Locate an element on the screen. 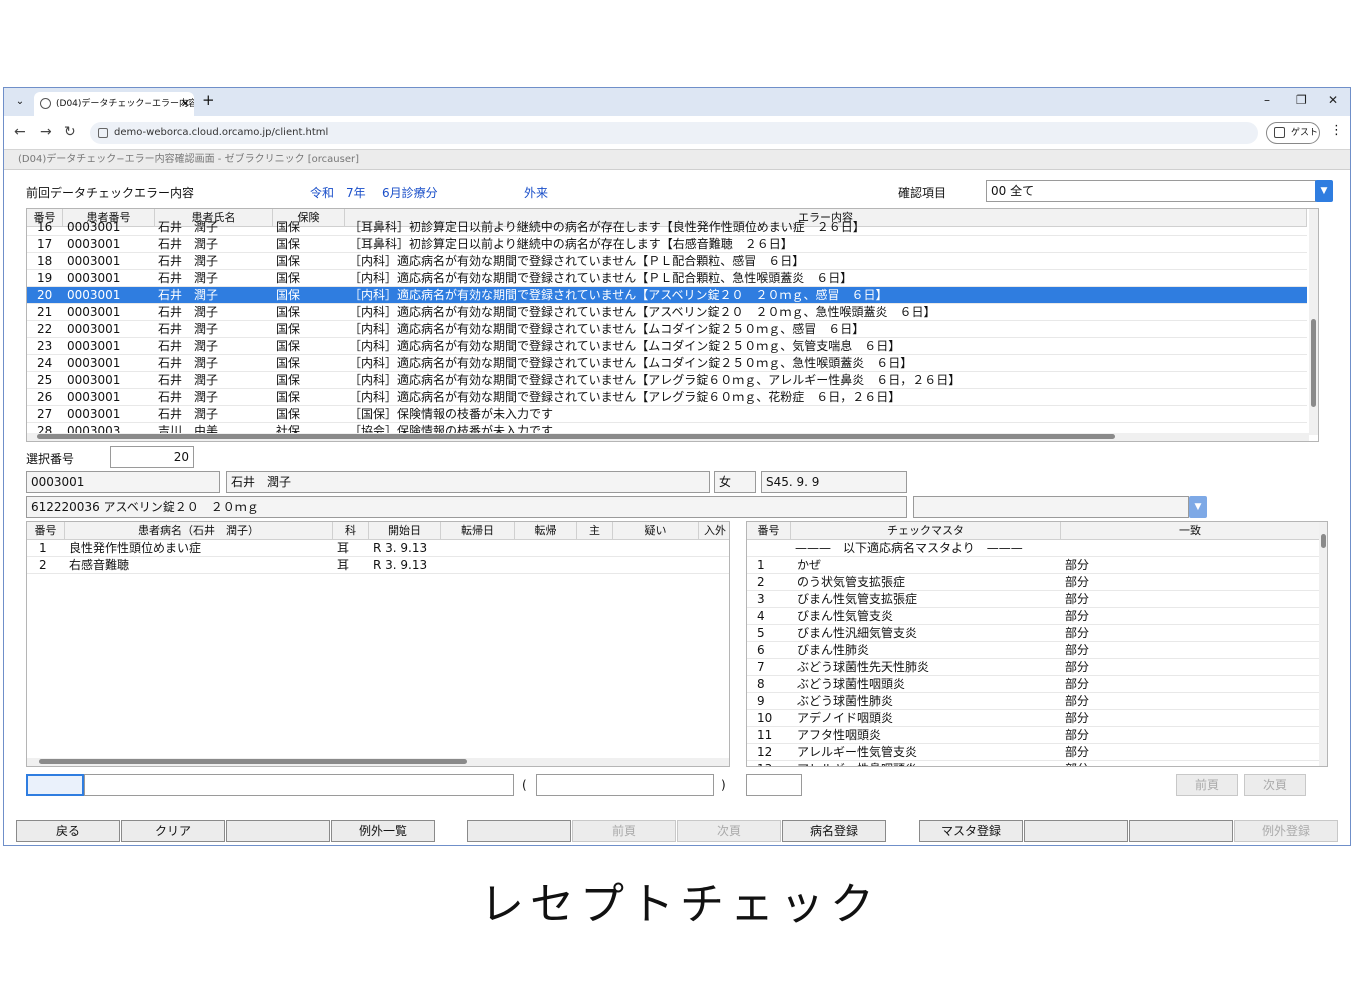 The height and width of the screenshot is (1000, 1360). next-button: 次頁 is located at coordinates (729, 831).